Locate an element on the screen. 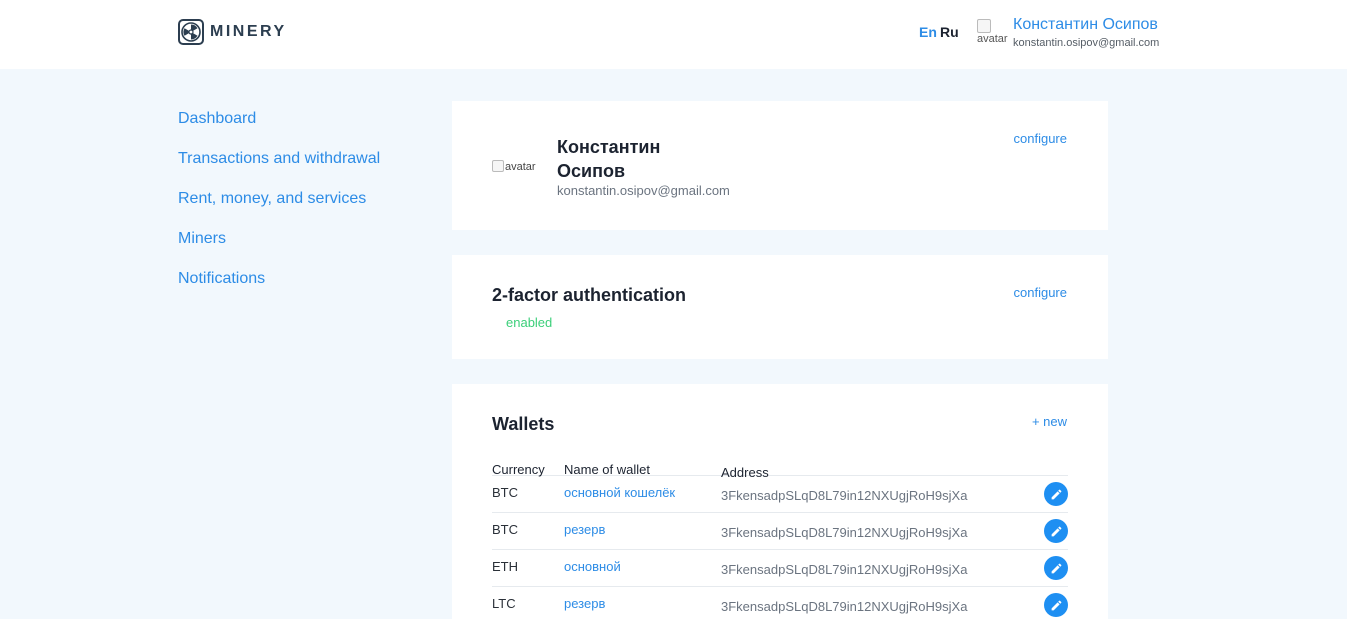 The image size is (1347, 619). wallets-title: Wallets is located at coordinates (523, 424).